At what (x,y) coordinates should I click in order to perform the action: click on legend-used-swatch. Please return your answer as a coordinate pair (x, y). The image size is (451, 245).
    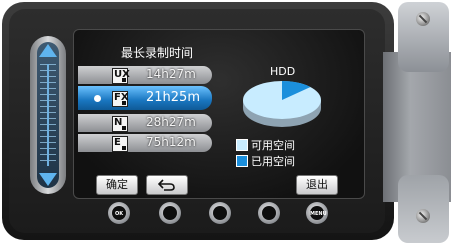
    Looking at the image, I should click on (242, 161).